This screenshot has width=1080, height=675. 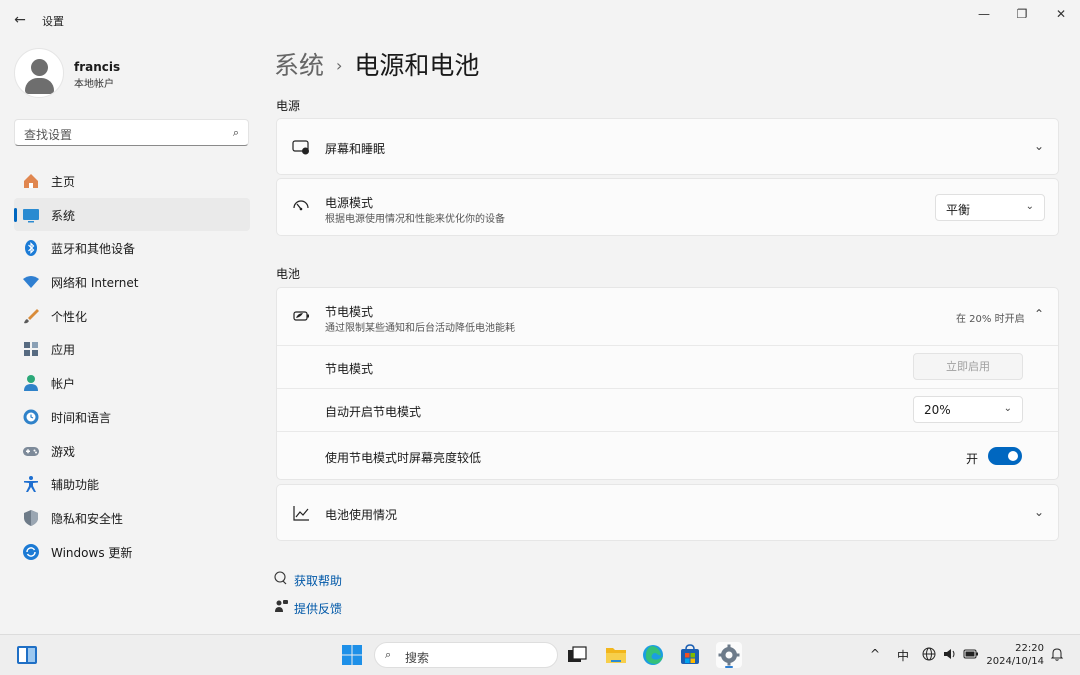 What do you see at coordinates (667, 316) in the screenshot?
I see `battery-saver-header: 节电模式 通过限制某些通知和后台活动降低电池能耗 在 20% 时开启 ⌃` at bounding box center [667, 316].